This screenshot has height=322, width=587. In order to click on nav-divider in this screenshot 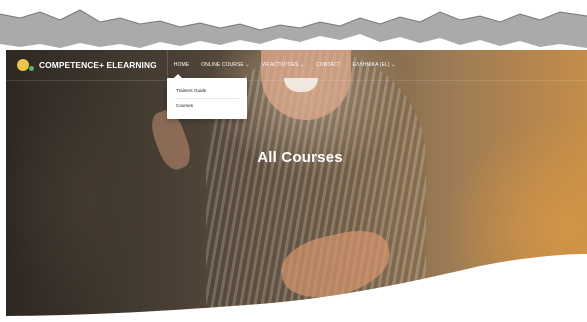, I will do `click(167, 65)`.